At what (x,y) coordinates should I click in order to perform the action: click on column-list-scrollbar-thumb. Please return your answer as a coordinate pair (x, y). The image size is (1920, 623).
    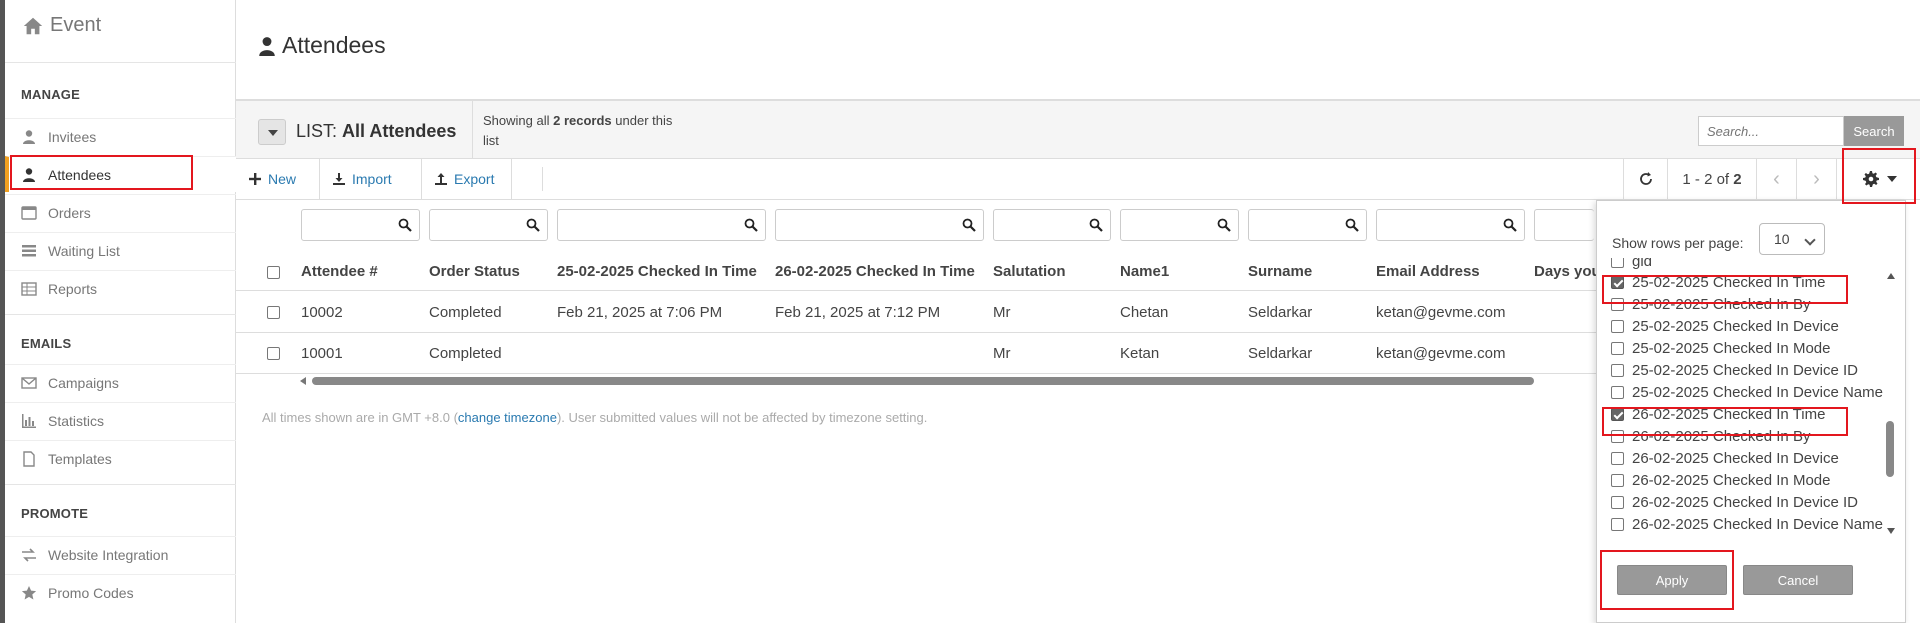
    Looking at the image, I should click on (1890, 449).